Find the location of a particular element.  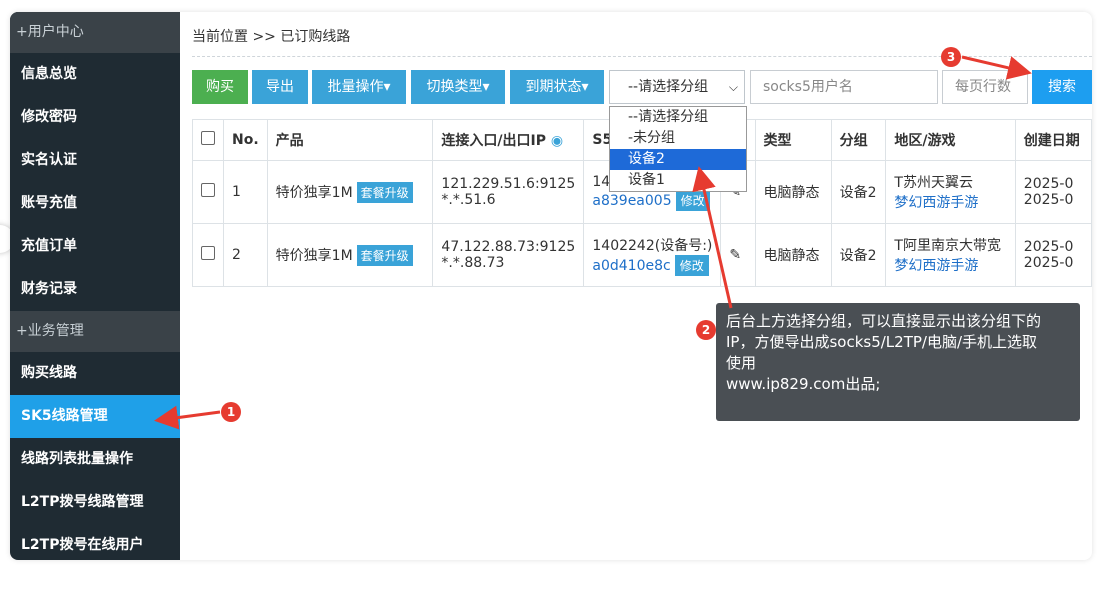

annotation-badge-3: 3 is located at coordinates (951, 57).